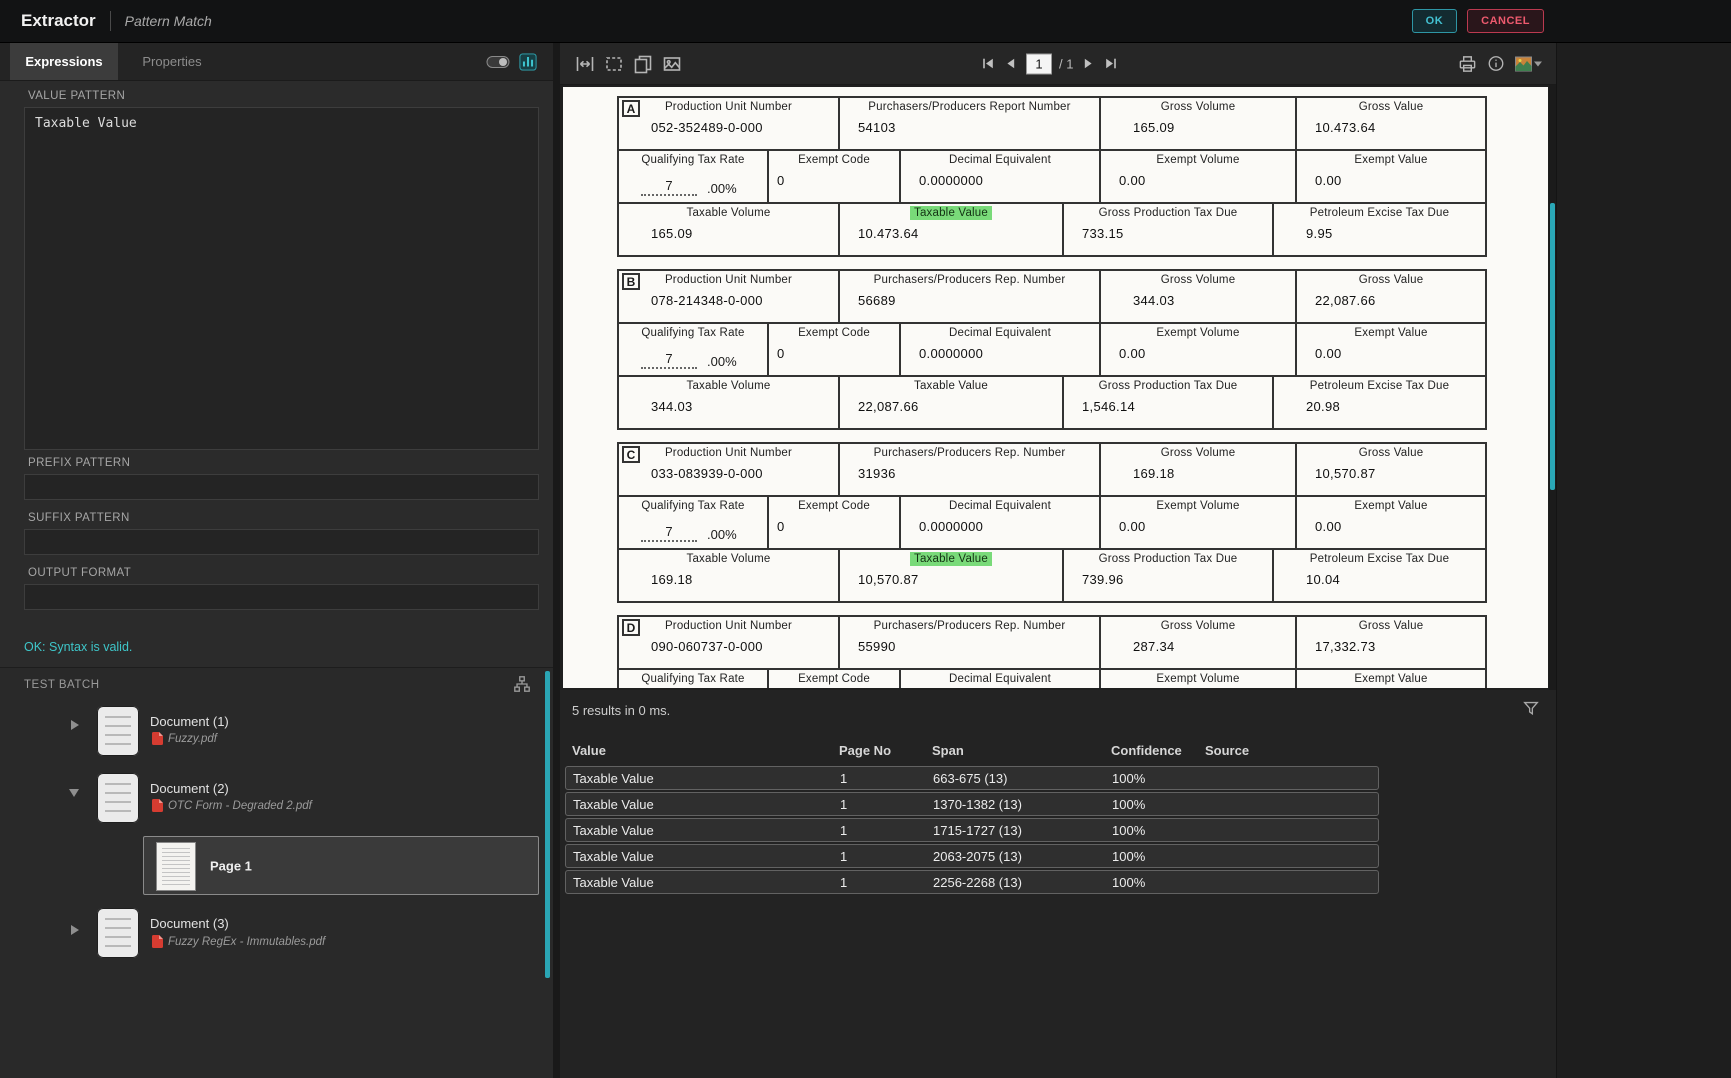  What do you see at coordinates (498, 62) in the screenshot?
I see `toggle-icon` at bounding box center [498, 62].